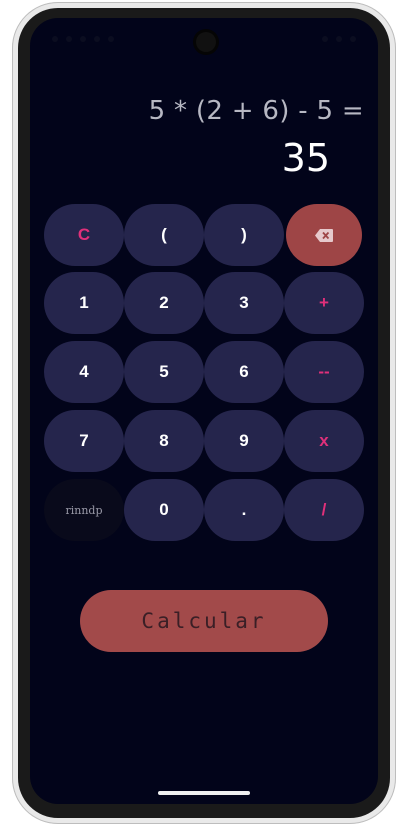 The height and width of the screenshot is (827, 410). What do you see at coordinates (256, 111) in the screenshot?
I see `expression-display: 5 * (2 + 6) - 5 =` at bounding box center [256, 111].